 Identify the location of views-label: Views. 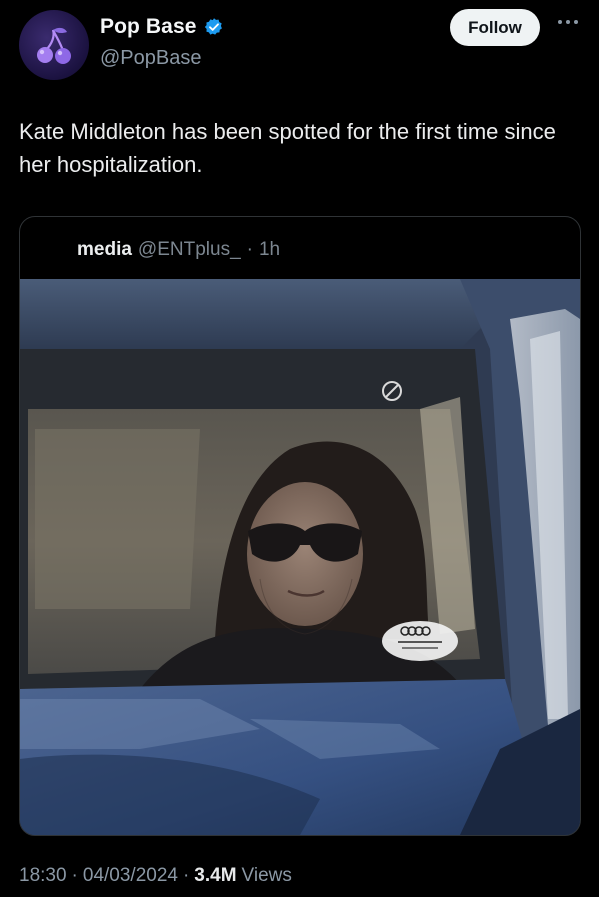
(266, 875).